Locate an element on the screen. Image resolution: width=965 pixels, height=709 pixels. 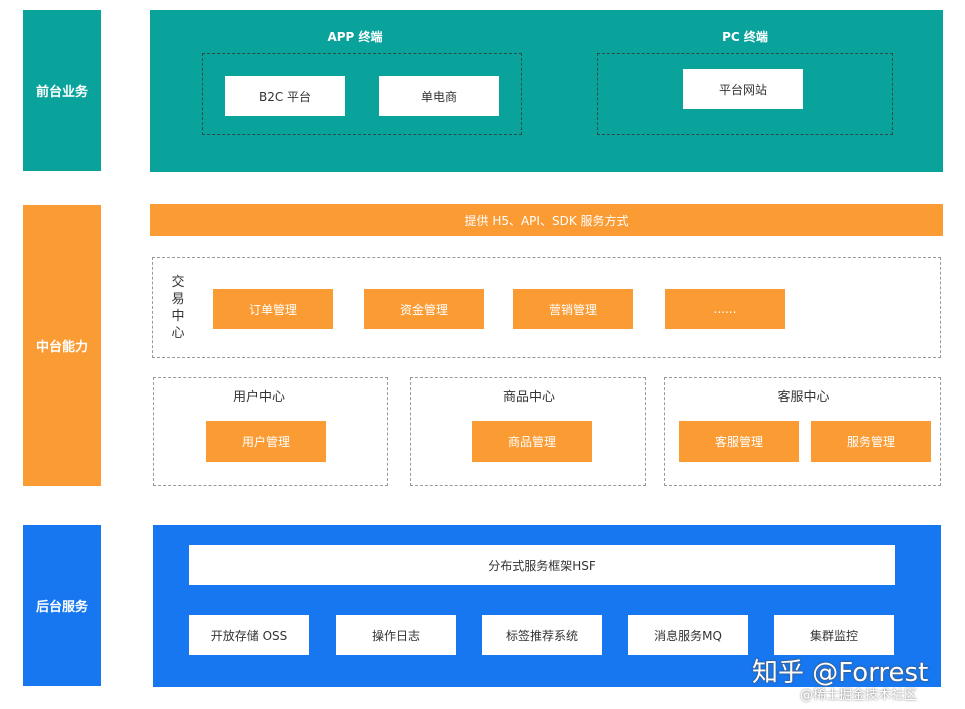
user-management-box: 用户管理 is located at coordinates (266, 441).